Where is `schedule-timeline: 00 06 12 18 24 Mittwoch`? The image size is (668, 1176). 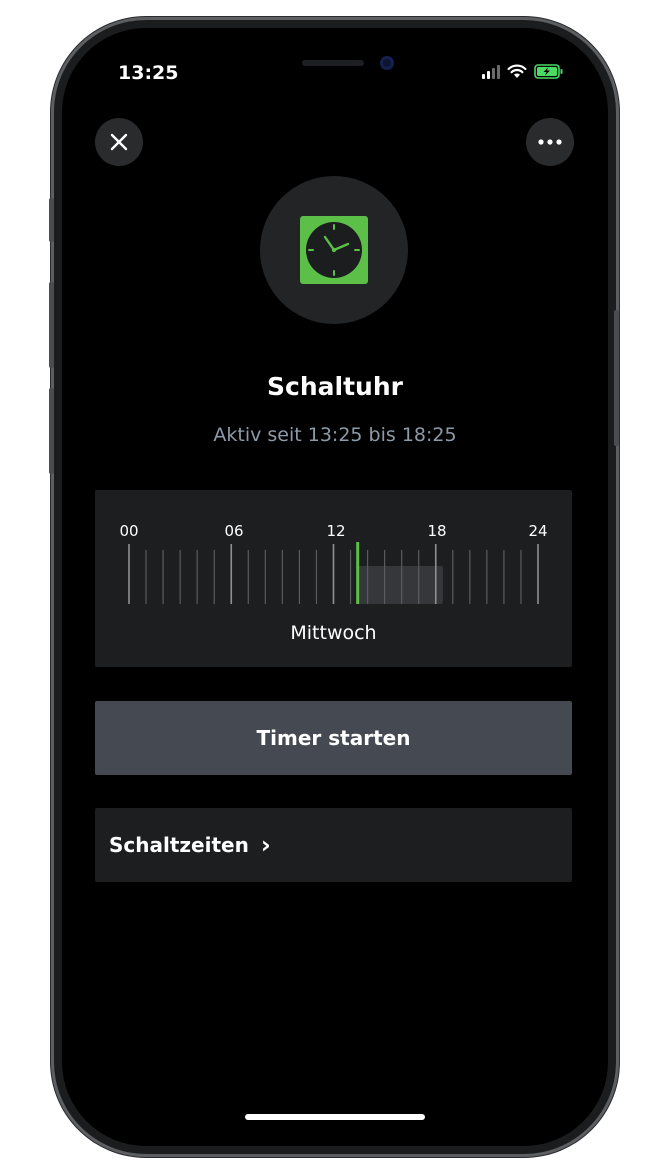
schedule-timeline: 00 06 12 18 24 Mittwoch is located at coordinates (333, 578).